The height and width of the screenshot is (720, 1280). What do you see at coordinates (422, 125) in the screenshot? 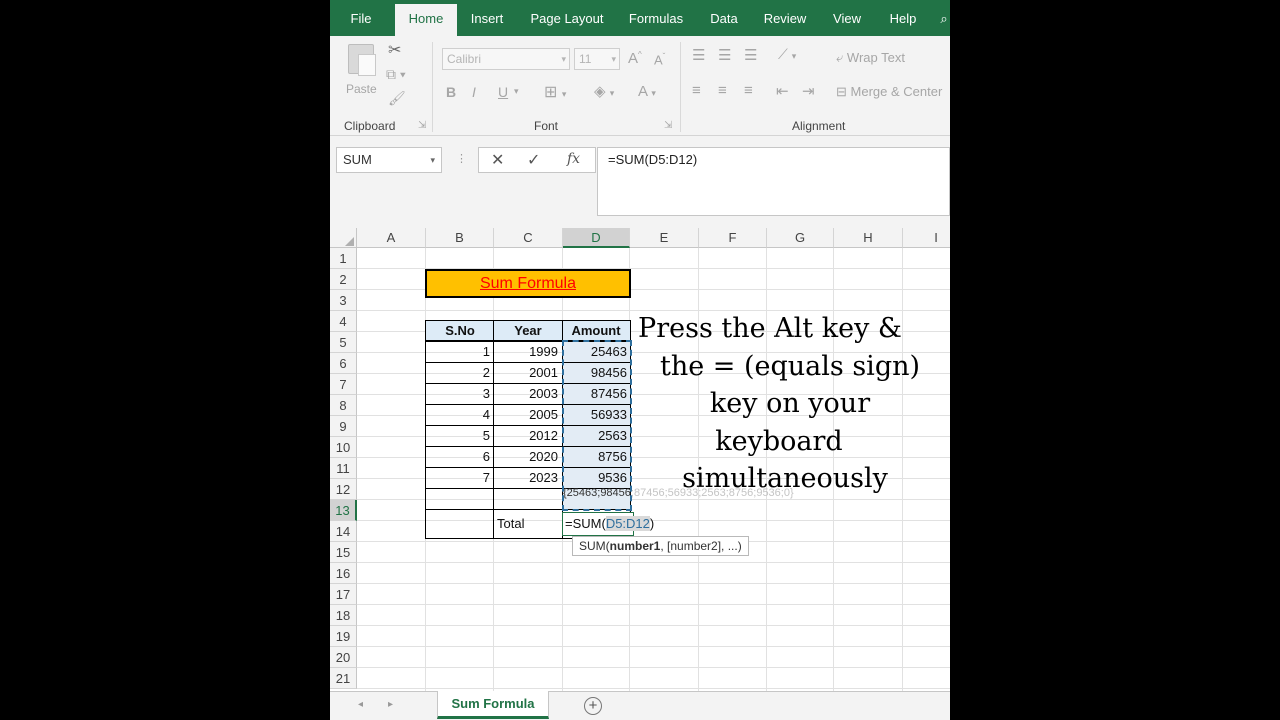
I see `clipboard-launcher-icon: ⇲` at bounding box center [422, 125].